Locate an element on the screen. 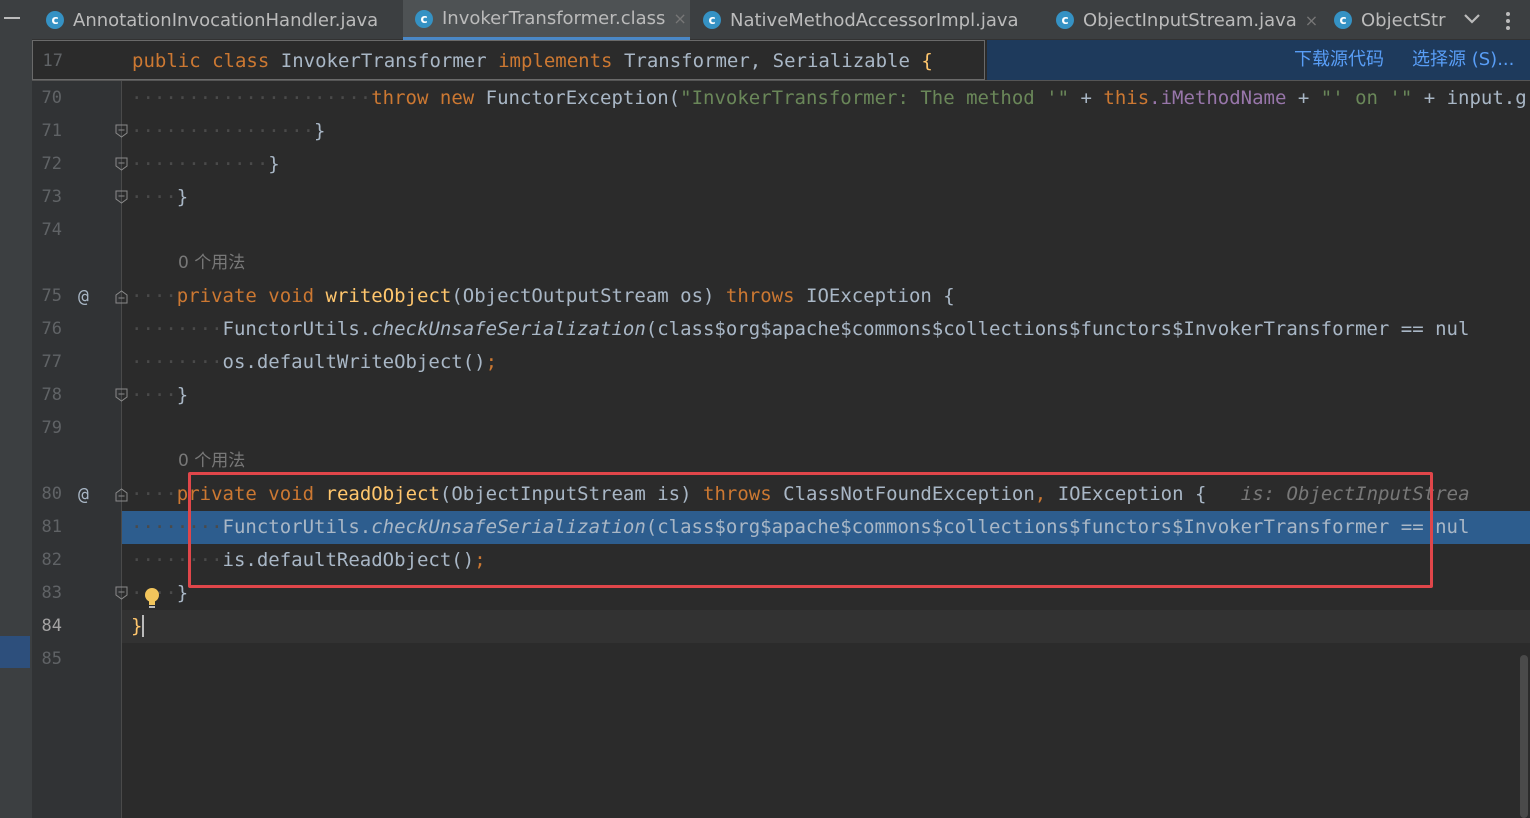 The height and width of the screenshot is (818, 1530). class-reference: FunctorUtils. is located at coordinates (297, 329).